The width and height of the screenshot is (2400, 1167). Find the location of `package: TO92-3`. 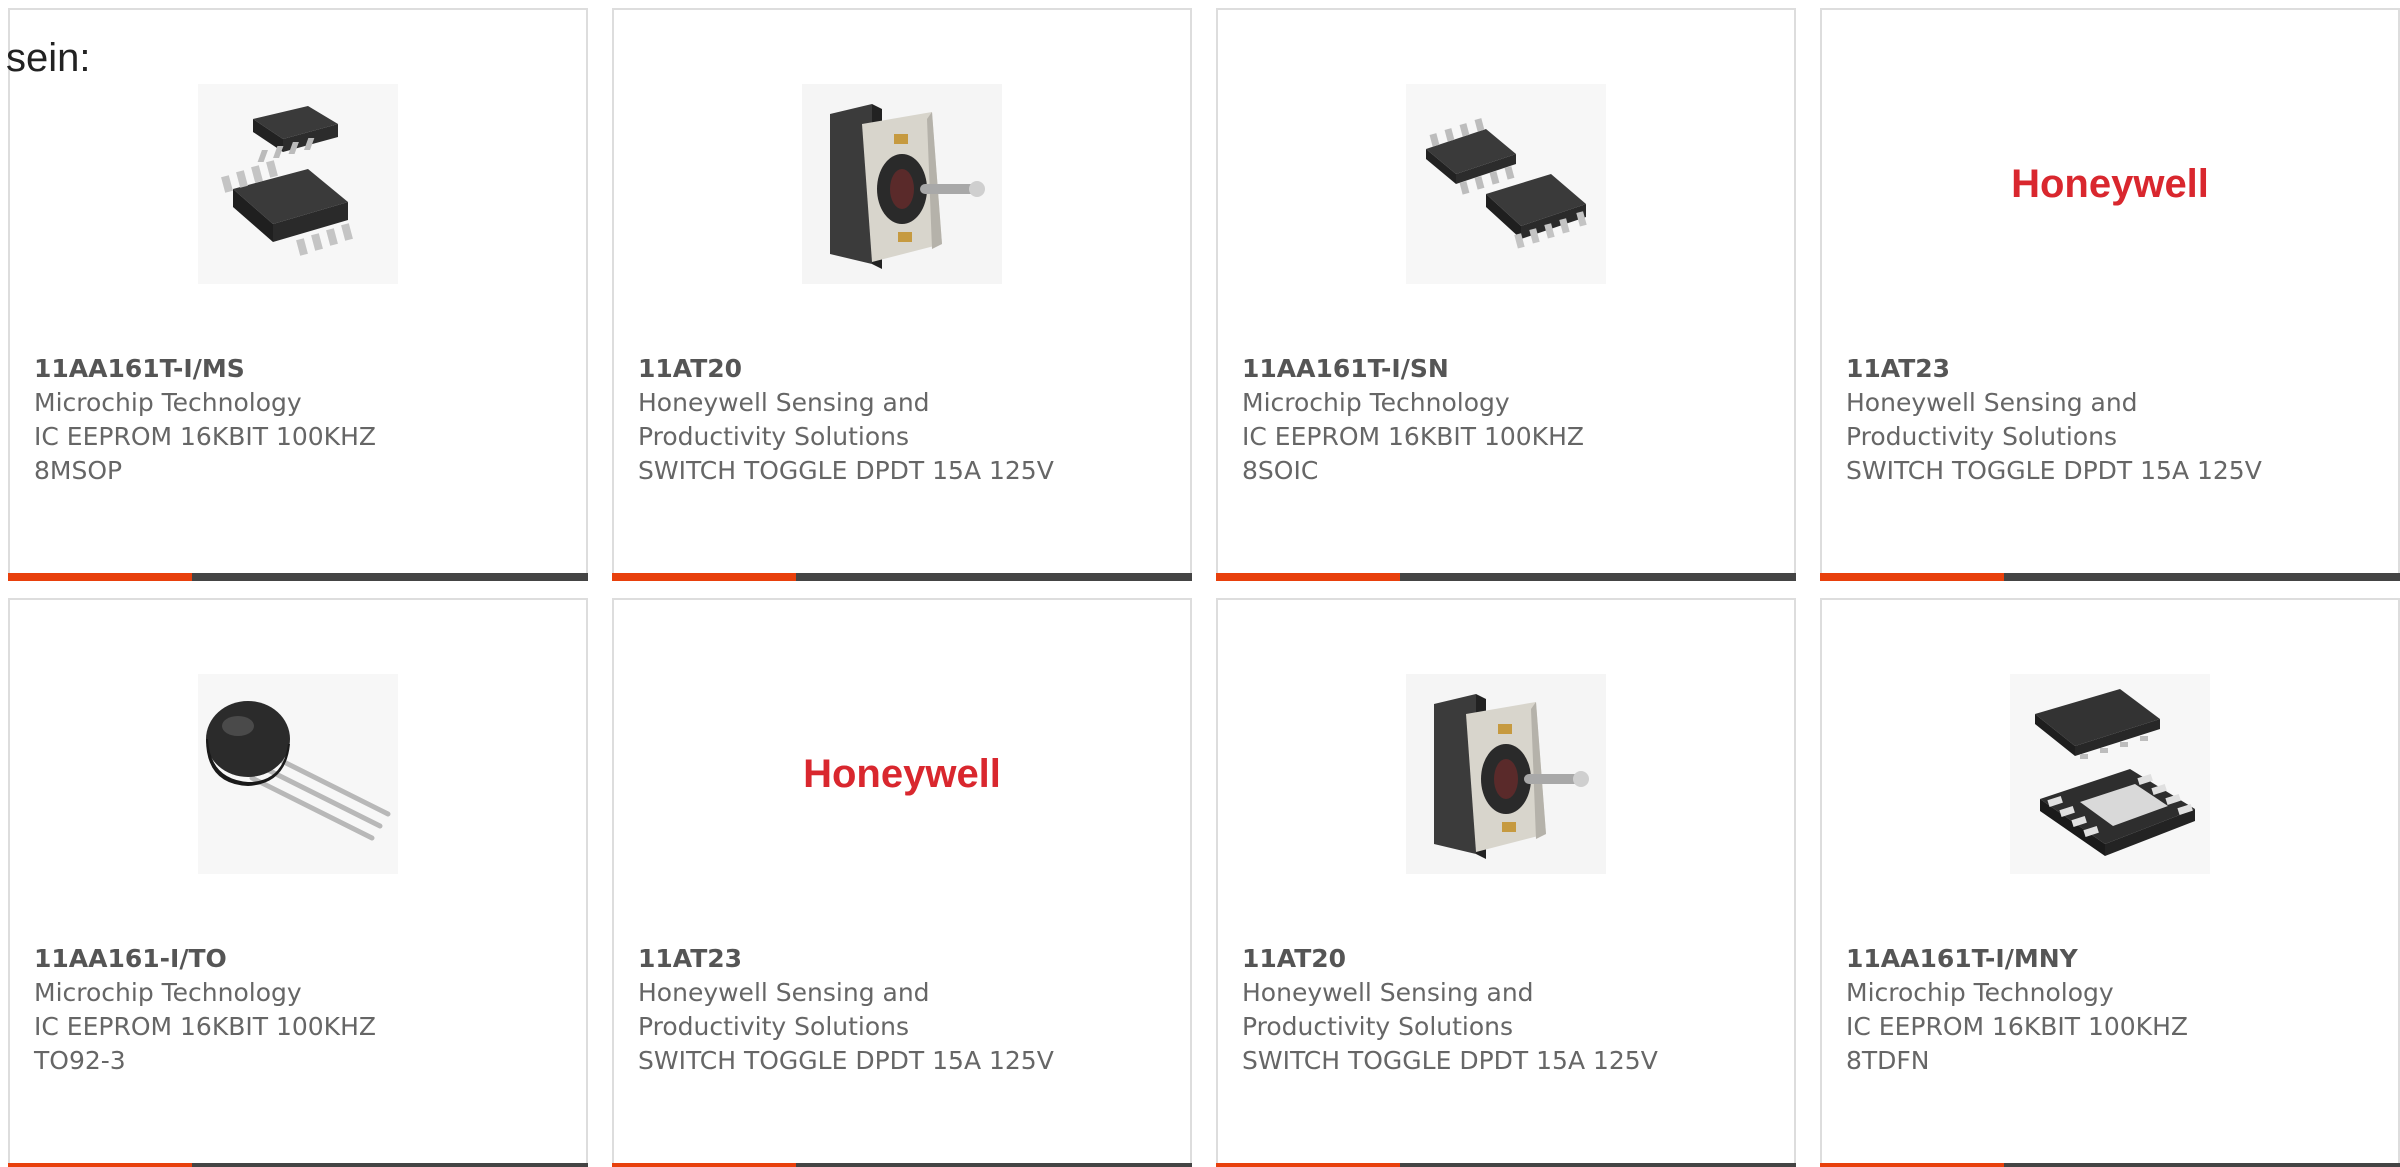

package: TO92-3 is located at coordinates (80, 1060).